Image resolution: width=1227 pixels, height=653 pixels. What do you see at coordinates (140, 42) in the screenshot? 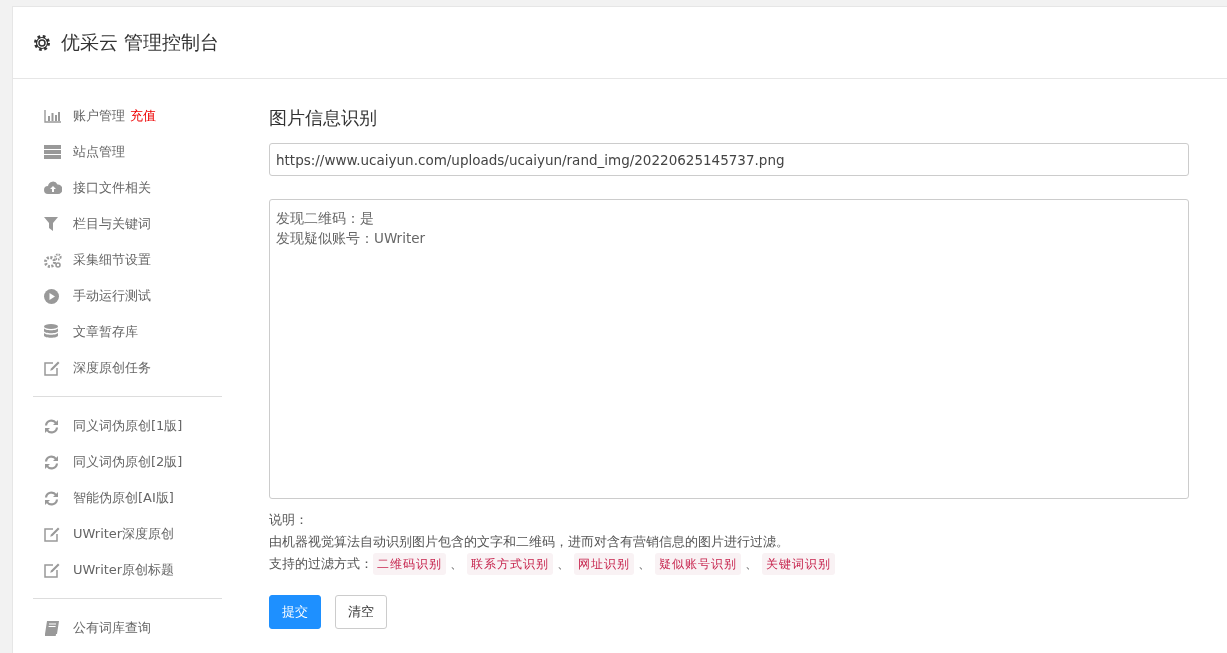
I see `app-title: 优采云 管理控制台` at bounding box center [140, 42].